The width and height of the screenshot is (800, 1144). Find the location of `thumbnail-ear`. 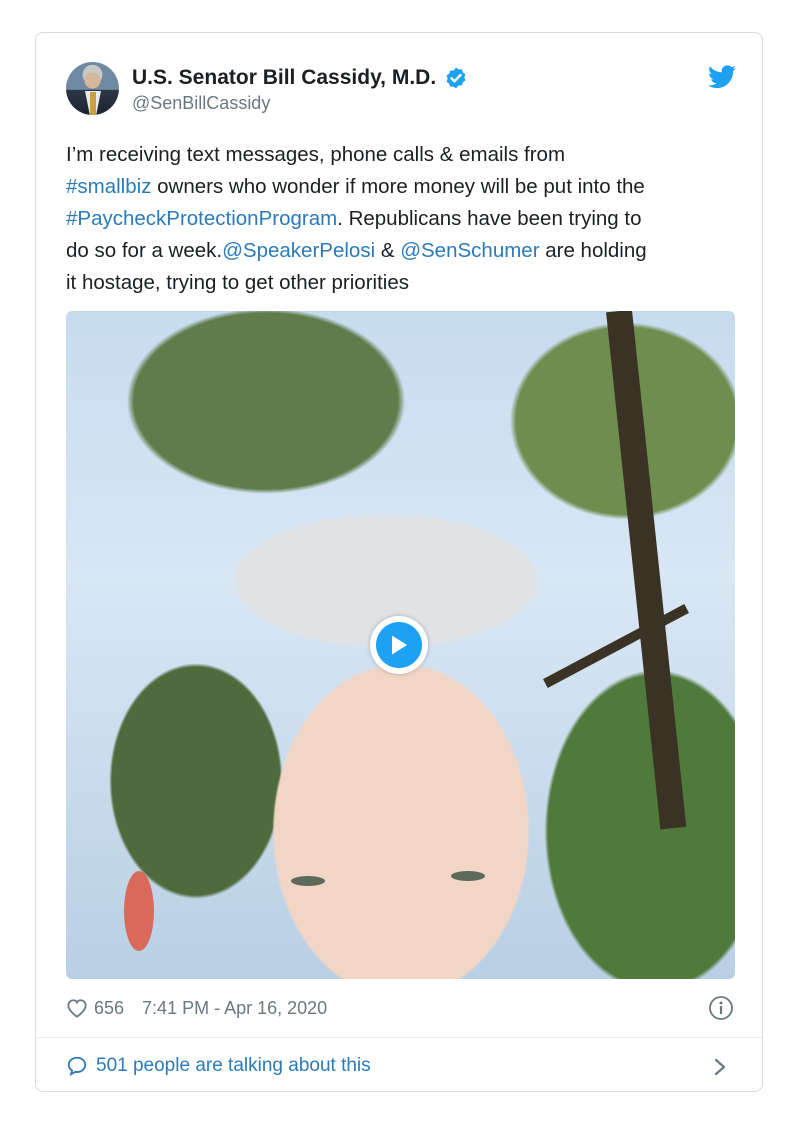

thumbnail-ear is located at coordinates (139, 911).